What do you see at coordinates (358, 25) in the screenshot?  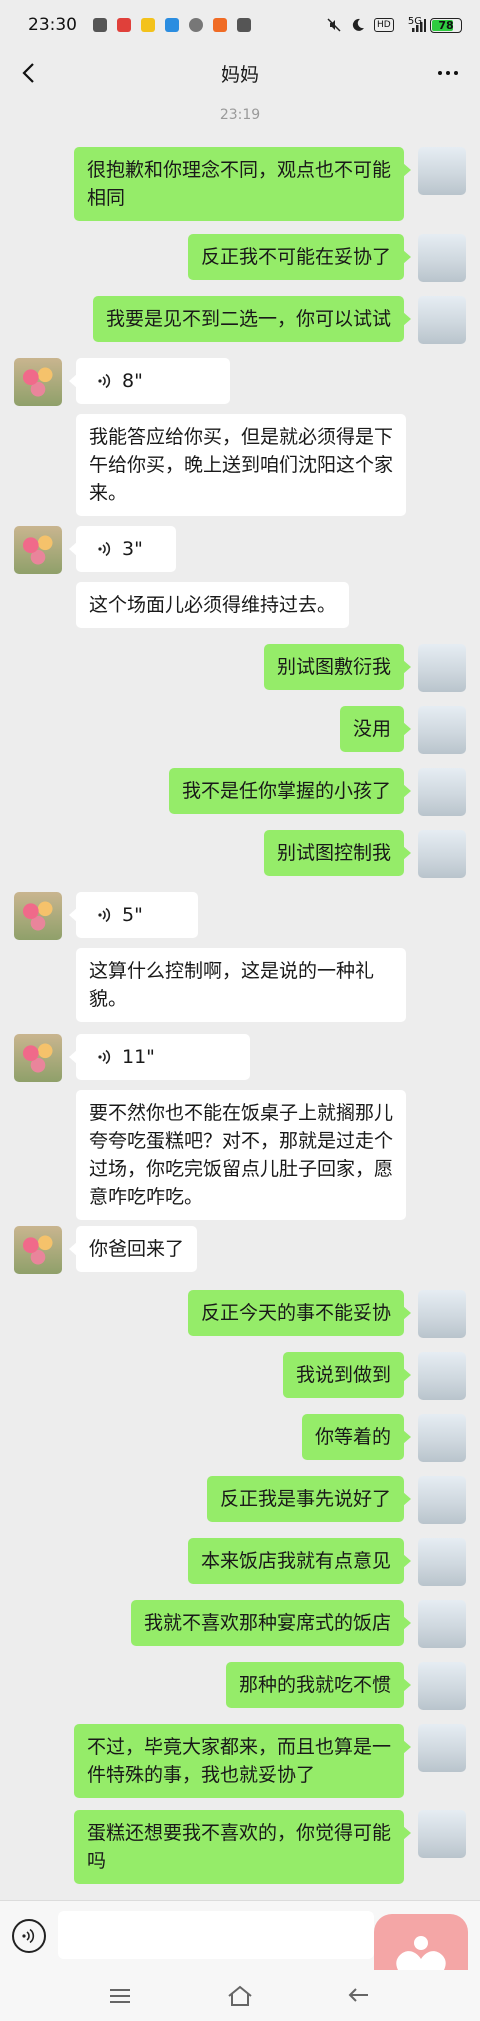 I see `moon-icon` at bounding box center [358, 25].